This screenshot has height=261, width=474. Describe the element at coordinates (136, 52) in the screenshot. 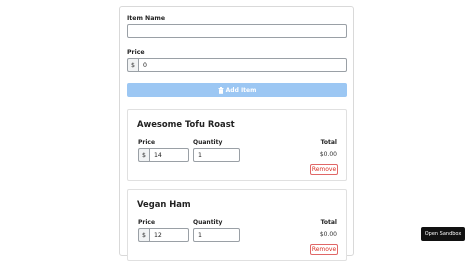

I see `price-label: Price` at that location.